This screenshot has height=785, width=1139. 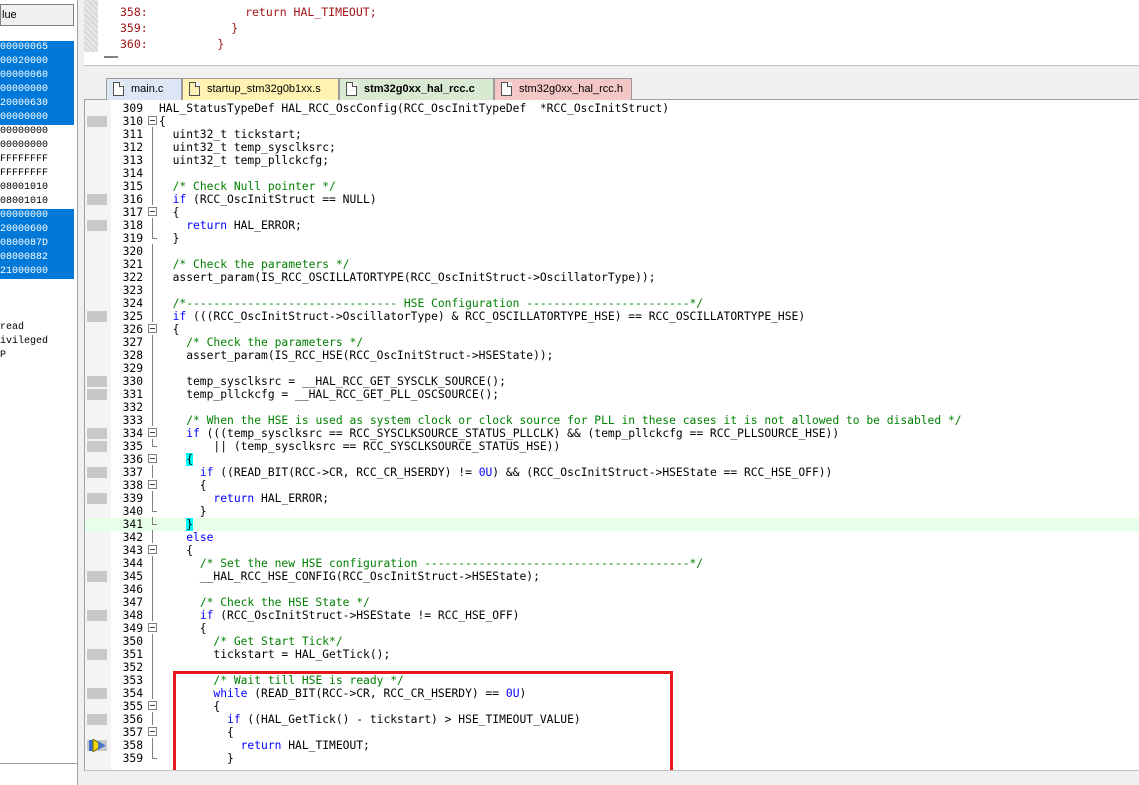 What do you see at coordinates (612, 667) in the screenshot?
I see `code-line: 352` at bounding box center [612, 667].